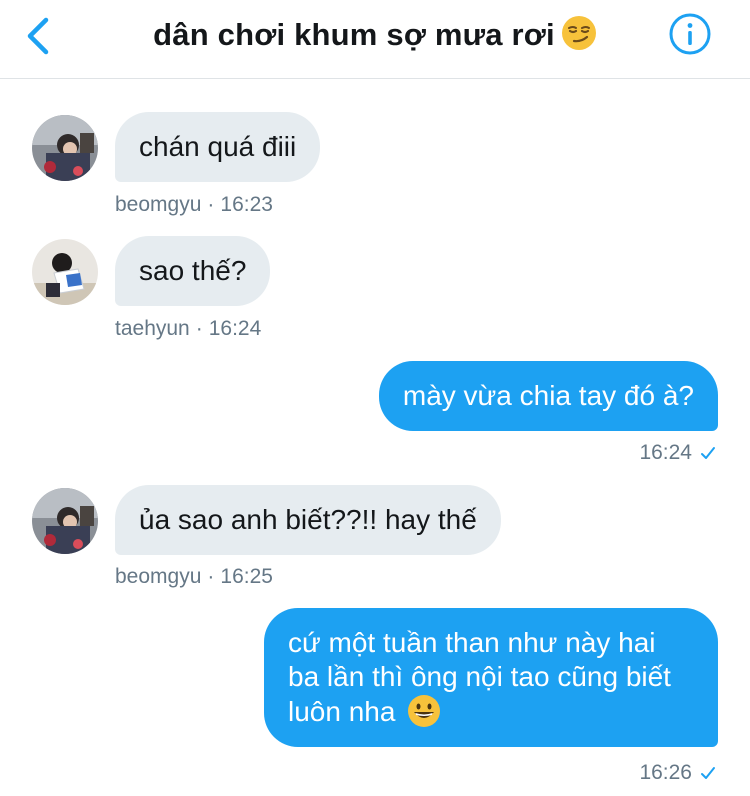 The image size is (750, 796). I want to click on info-button, so click(690, 34).